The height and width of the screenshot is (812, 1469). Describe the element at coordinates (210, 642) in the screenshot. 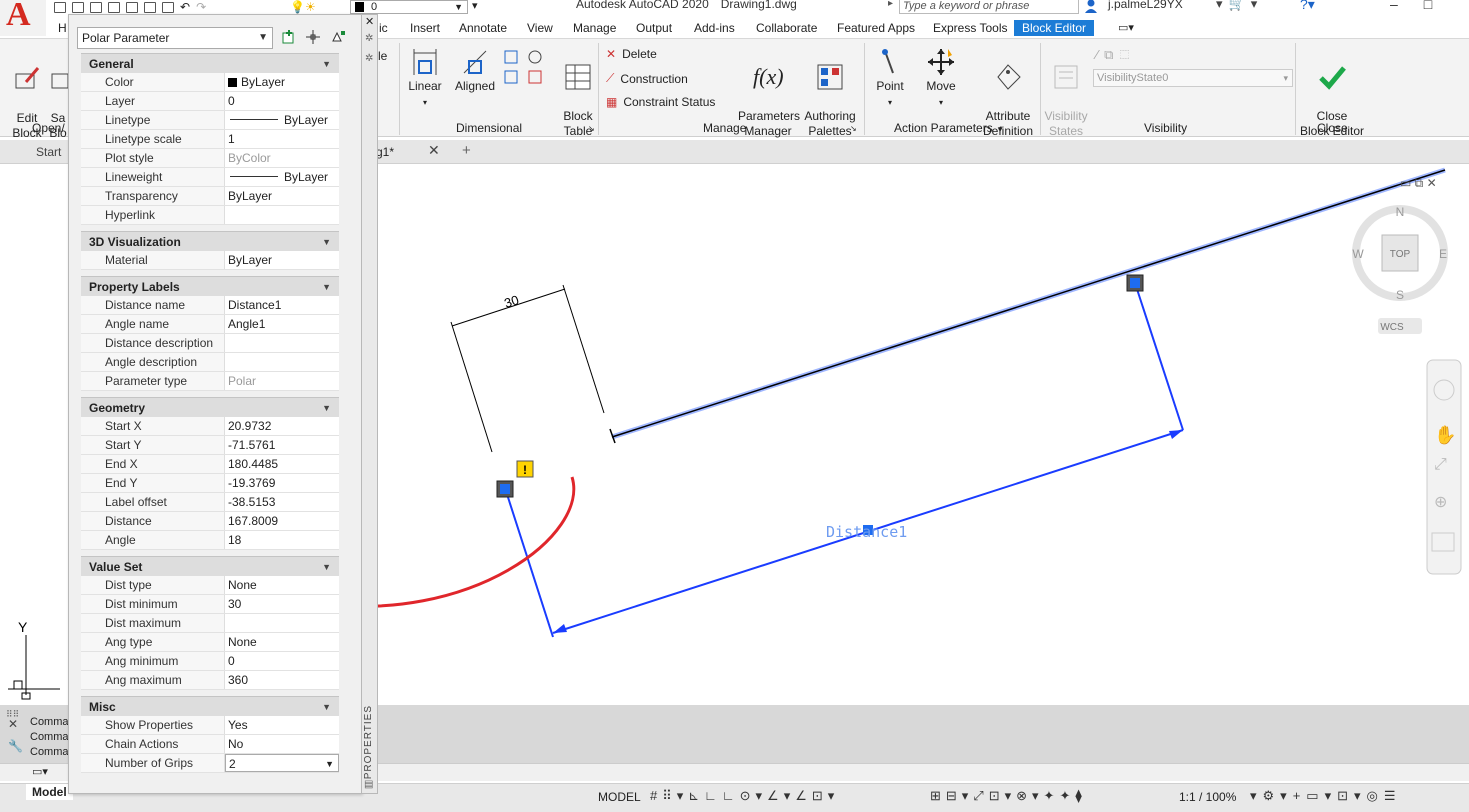

I see `property-row-ang-type: Ang type None` at that location.